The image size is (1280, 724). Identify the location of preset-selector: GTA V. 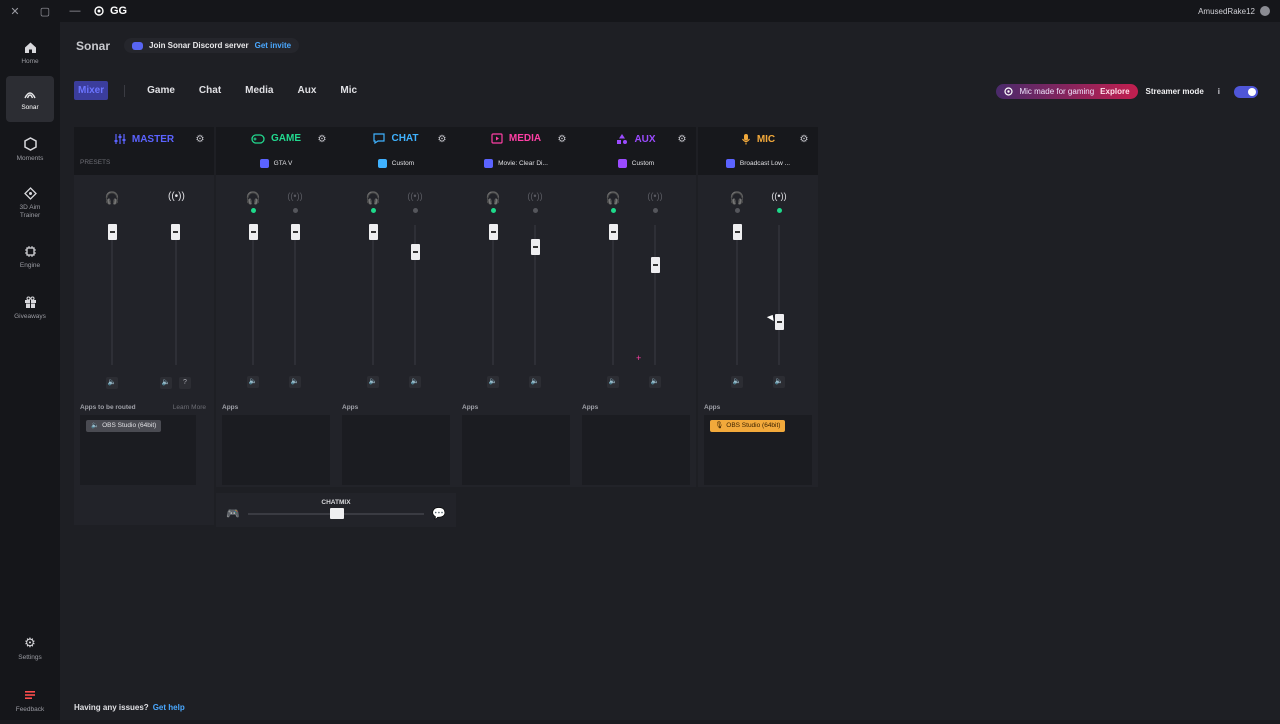
(276, 163).